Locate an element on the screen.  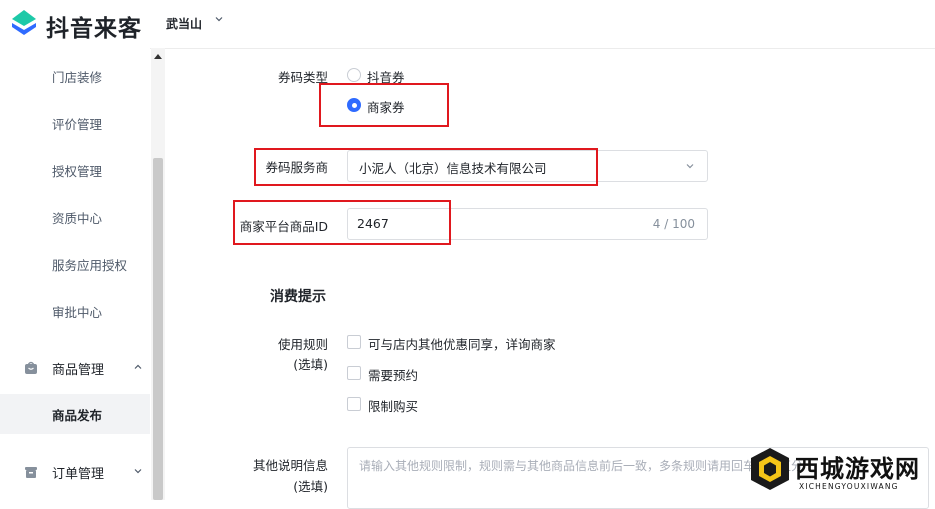
order-box-icon is located at coordinates (31, 472).